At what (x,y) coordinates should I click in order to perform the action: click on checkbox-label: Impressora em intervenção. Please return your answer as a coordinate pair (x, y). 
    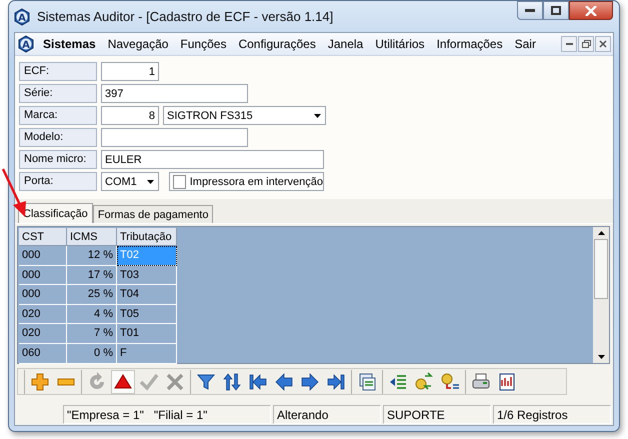
    Looking at the image, I should click on (256, 182).